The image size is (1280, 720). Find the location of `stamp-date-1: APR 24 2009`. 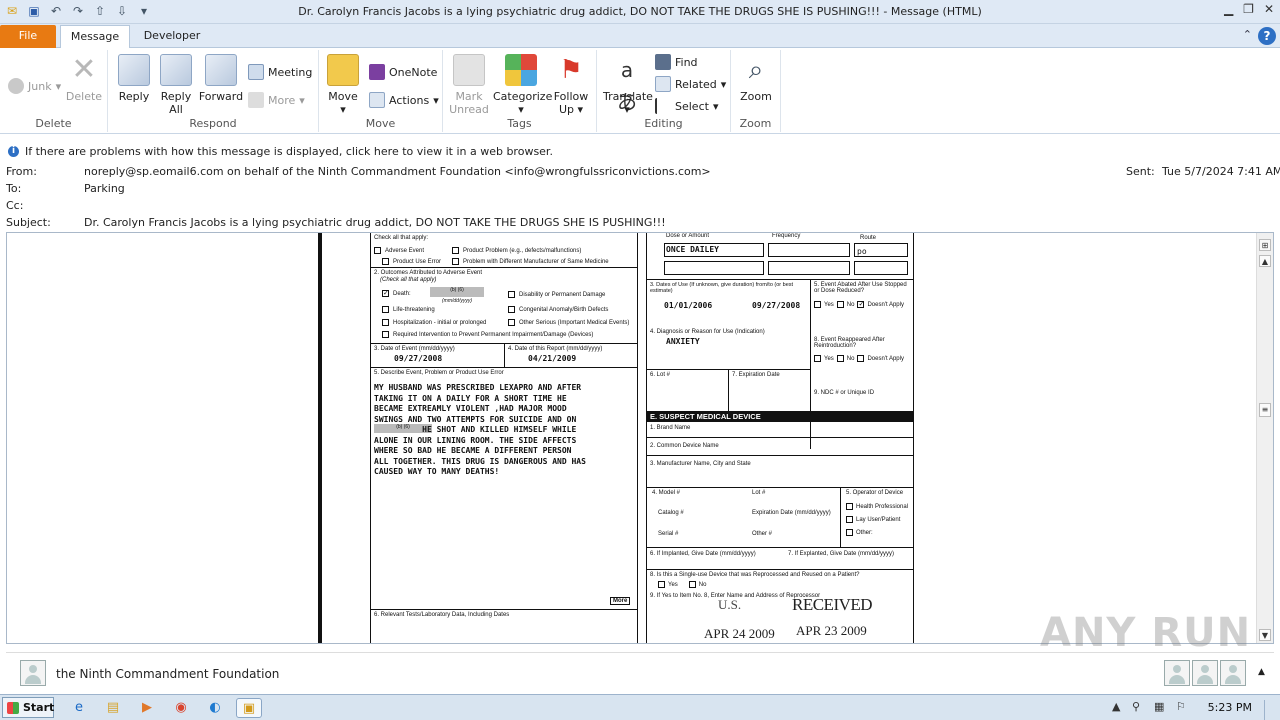

stamp-date-1: APR 24 2009 is located at coordinates (739, 633).